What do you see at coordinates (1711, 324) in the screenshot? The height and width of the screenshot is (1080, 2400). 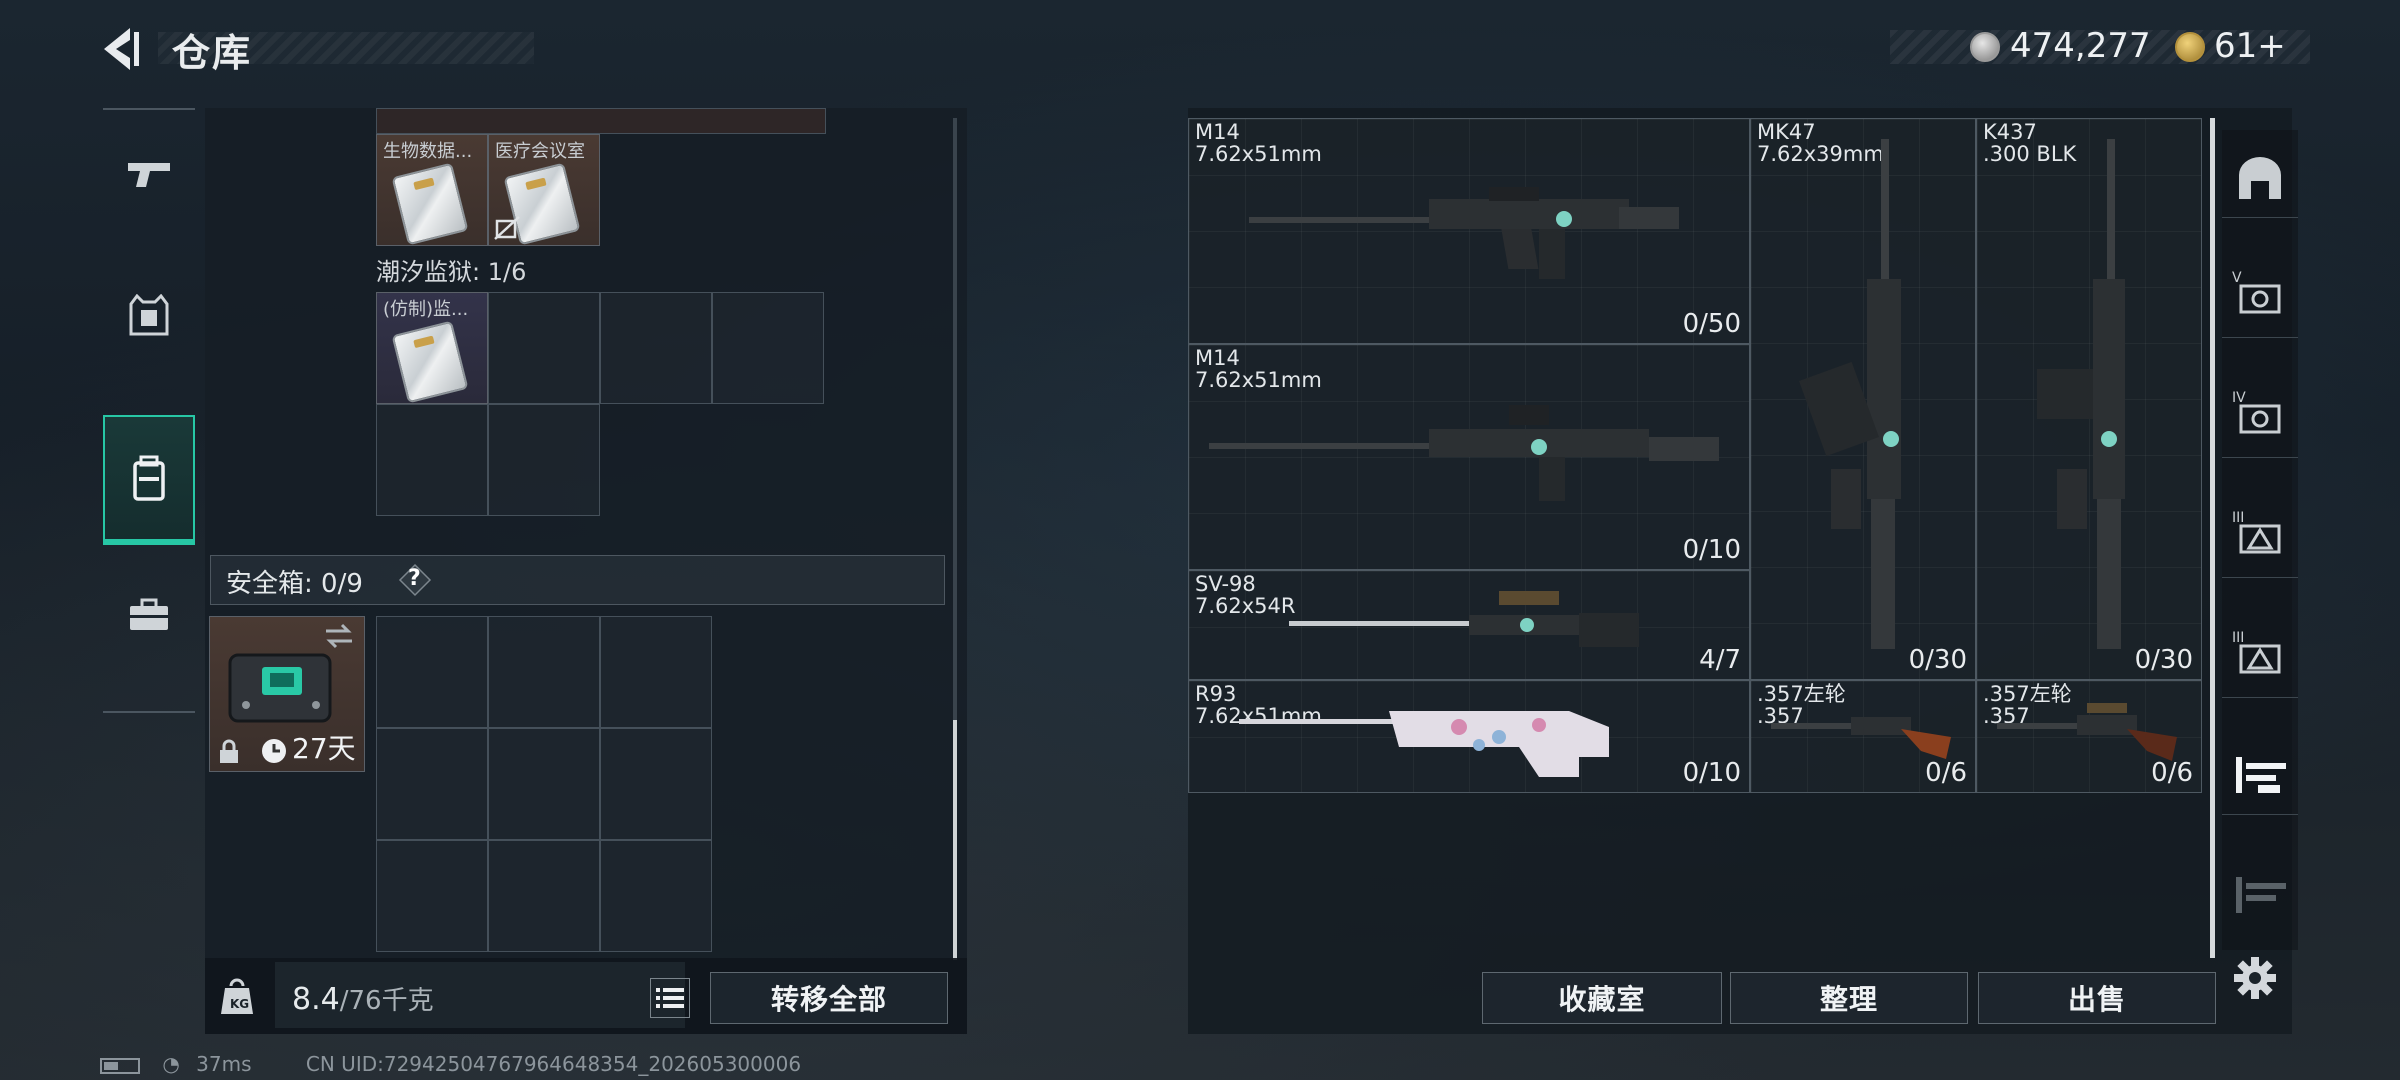 I see `weapon-count: 0/50` at bounding box center [1711, 324].